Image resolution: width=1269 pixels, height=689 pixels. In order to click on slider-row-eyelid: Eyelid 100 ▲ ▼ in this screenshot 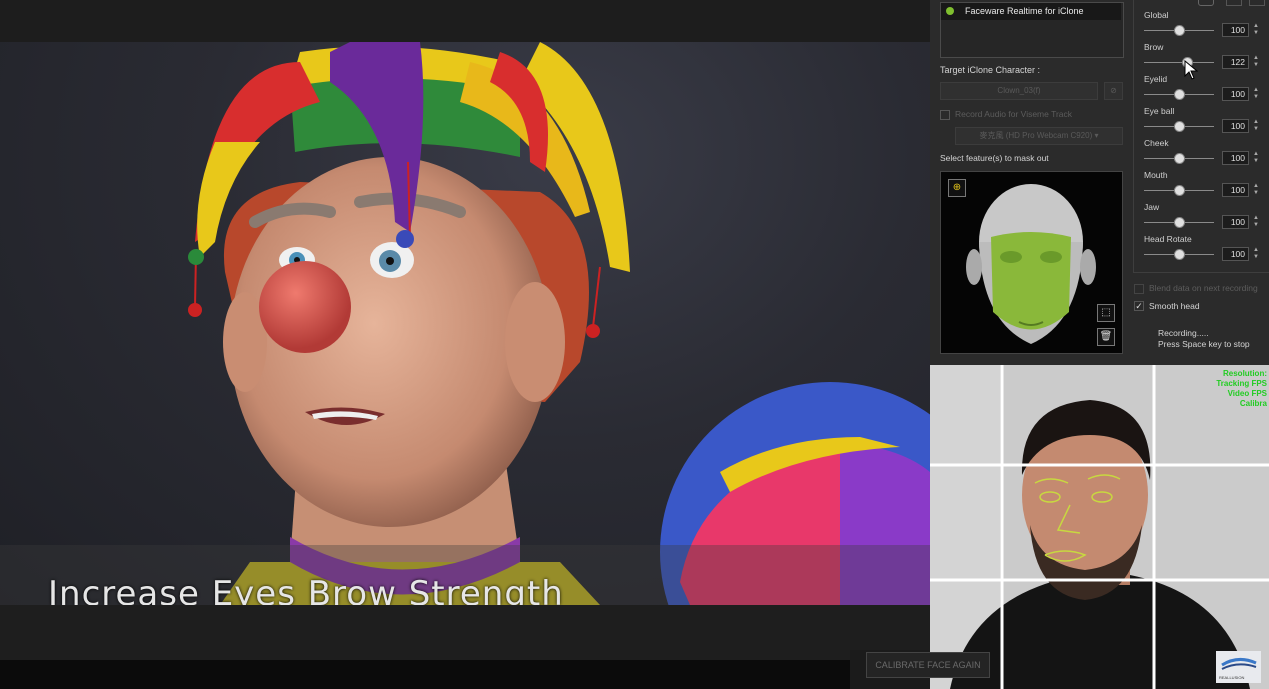, I will do `click(1206, 90)`.